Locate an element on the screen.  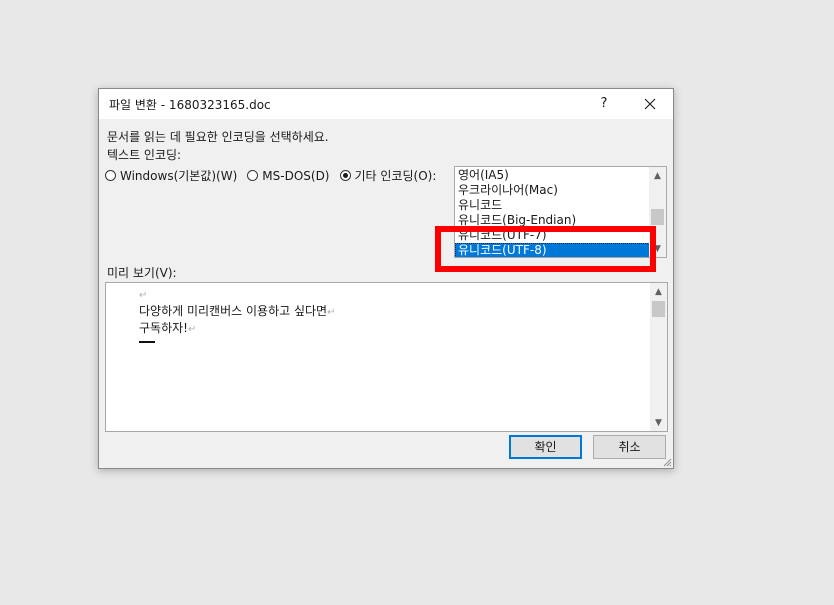
title-bar: 파일 변환 - 1680323165.doc ? is located at coordinates (386, 104).